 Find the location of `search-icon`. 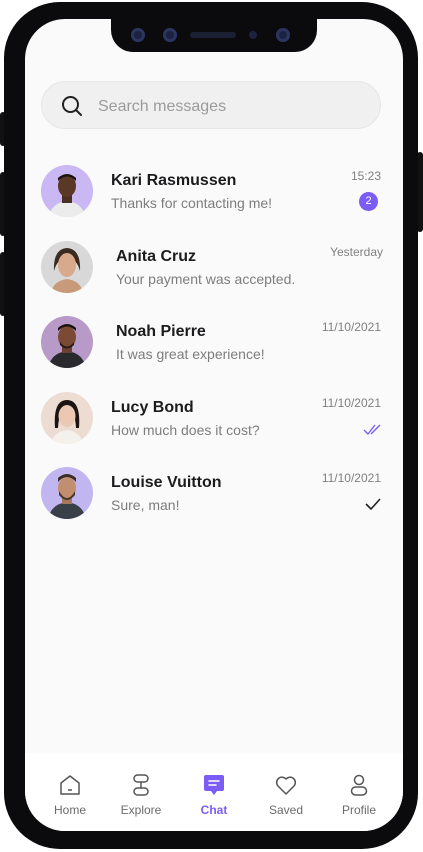

search-icon is located at coordinates (72, 106).